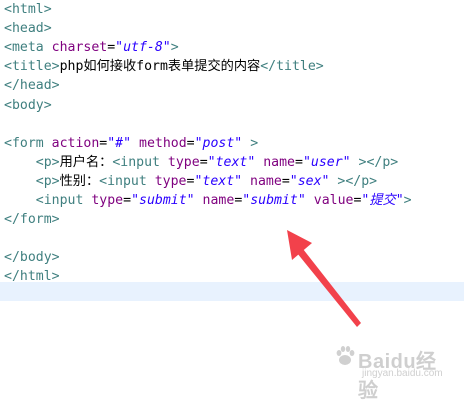 The image size is (464, 403). I want to click on red-arrow-icon, so click(324, 278).